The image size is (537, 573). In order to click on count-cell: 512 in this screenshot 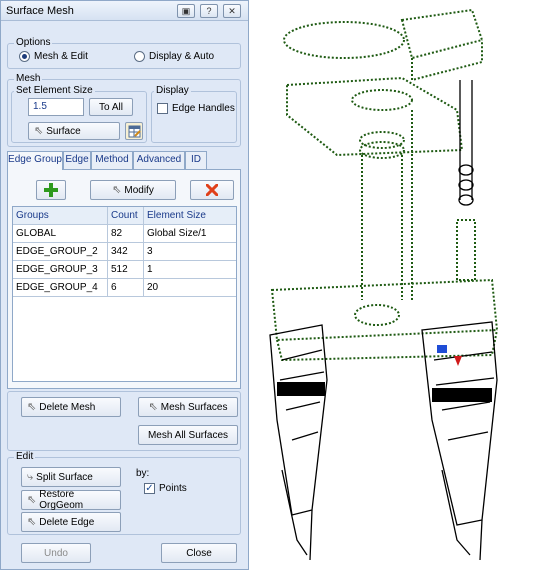, I will do `click(126, 270)`.